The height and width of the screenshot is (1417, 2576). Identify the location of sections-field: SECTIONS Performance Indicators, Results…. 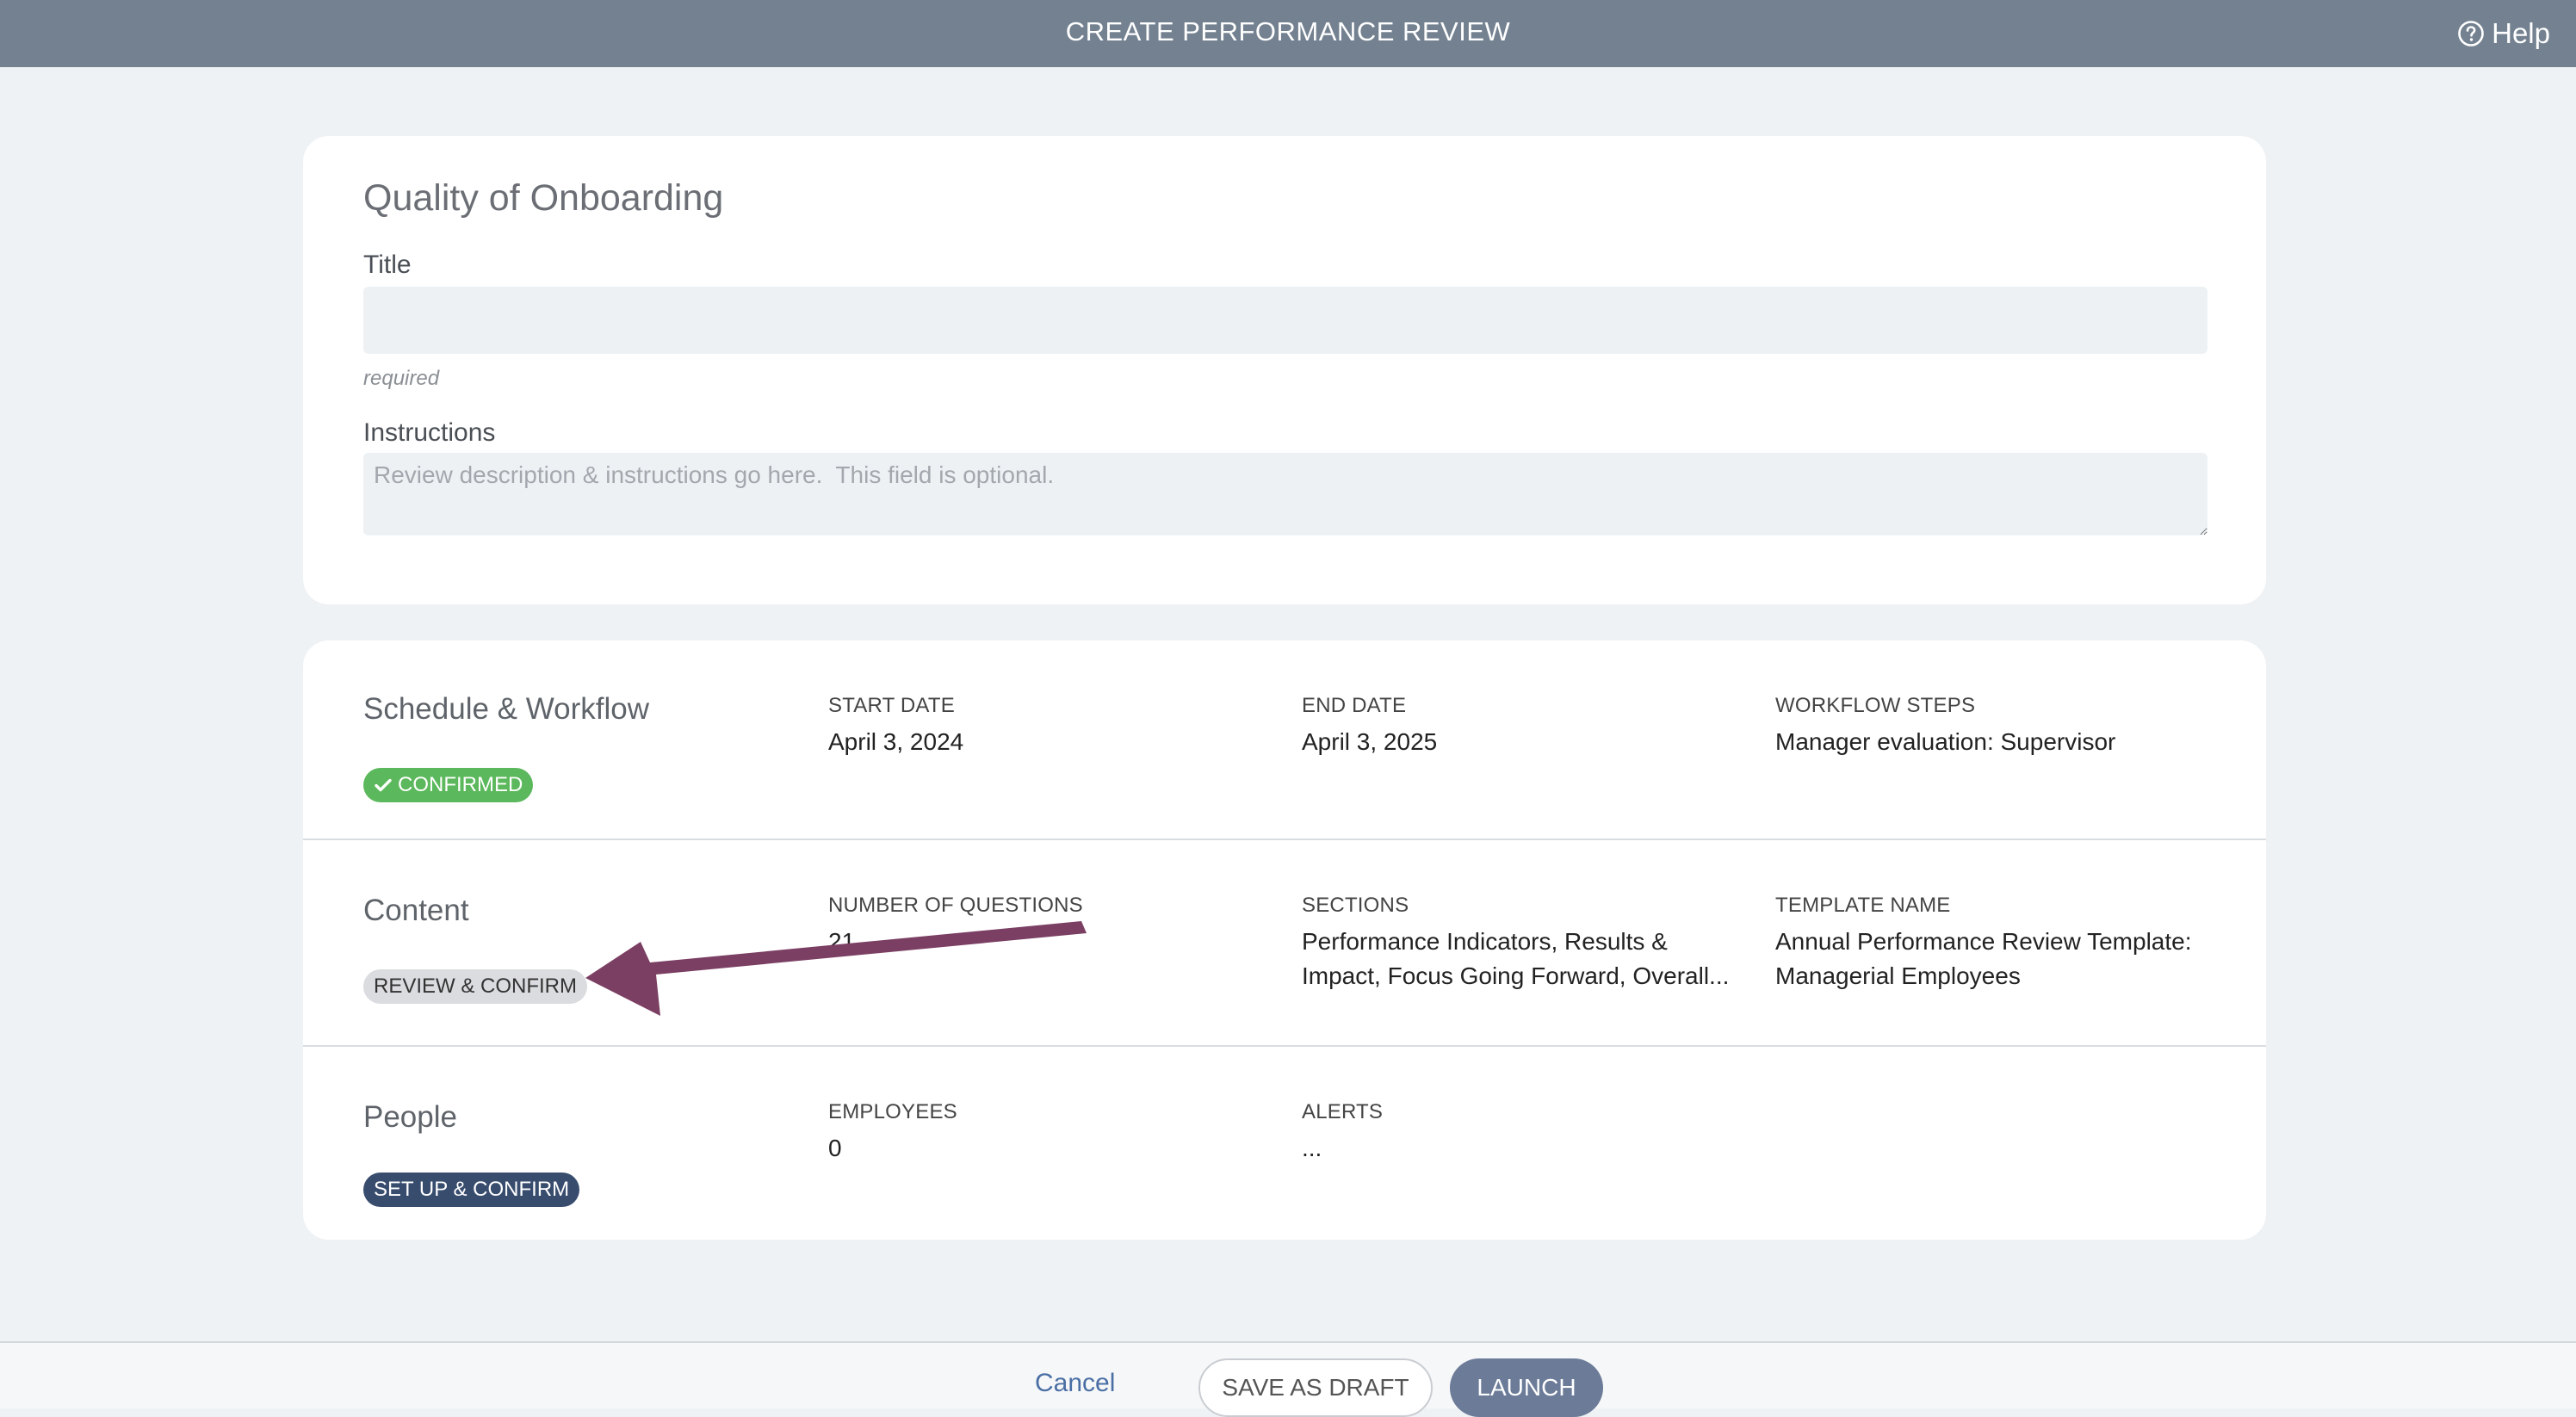
(1526, 943).